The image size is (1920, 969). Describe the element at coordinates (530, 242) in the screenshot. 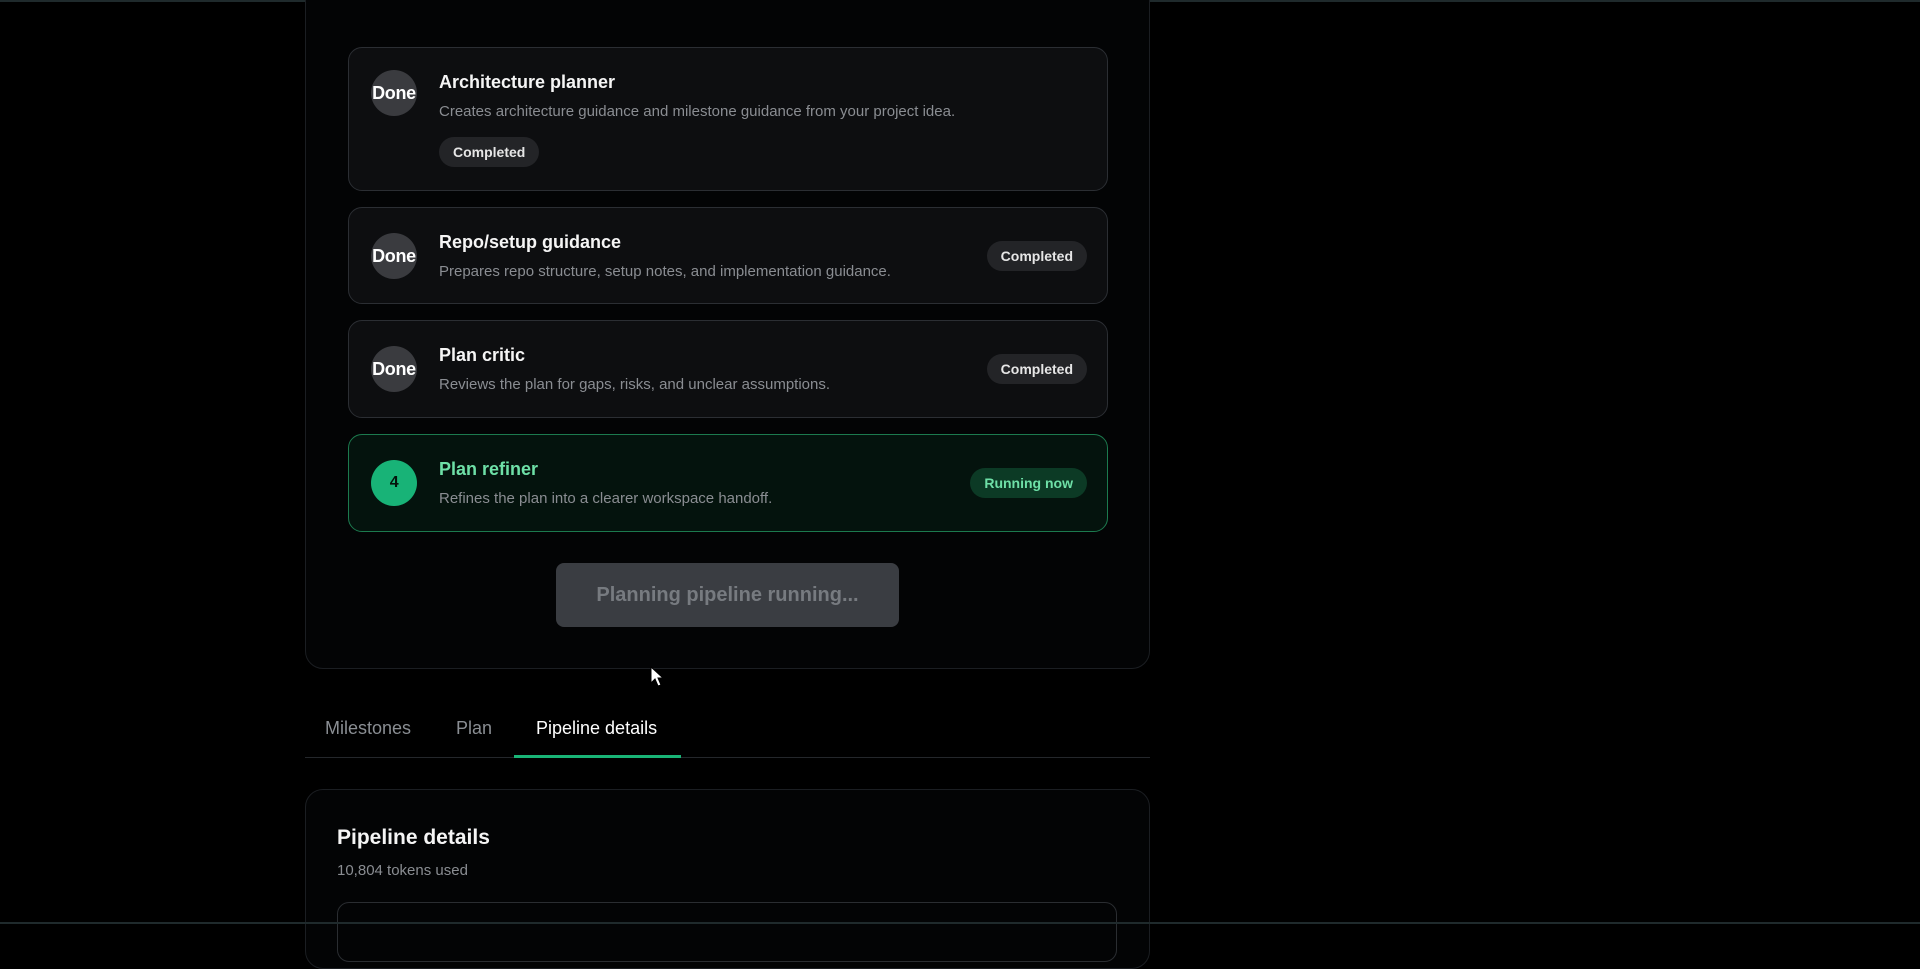

I see `step-title: Repo/setup guidance` at that location.